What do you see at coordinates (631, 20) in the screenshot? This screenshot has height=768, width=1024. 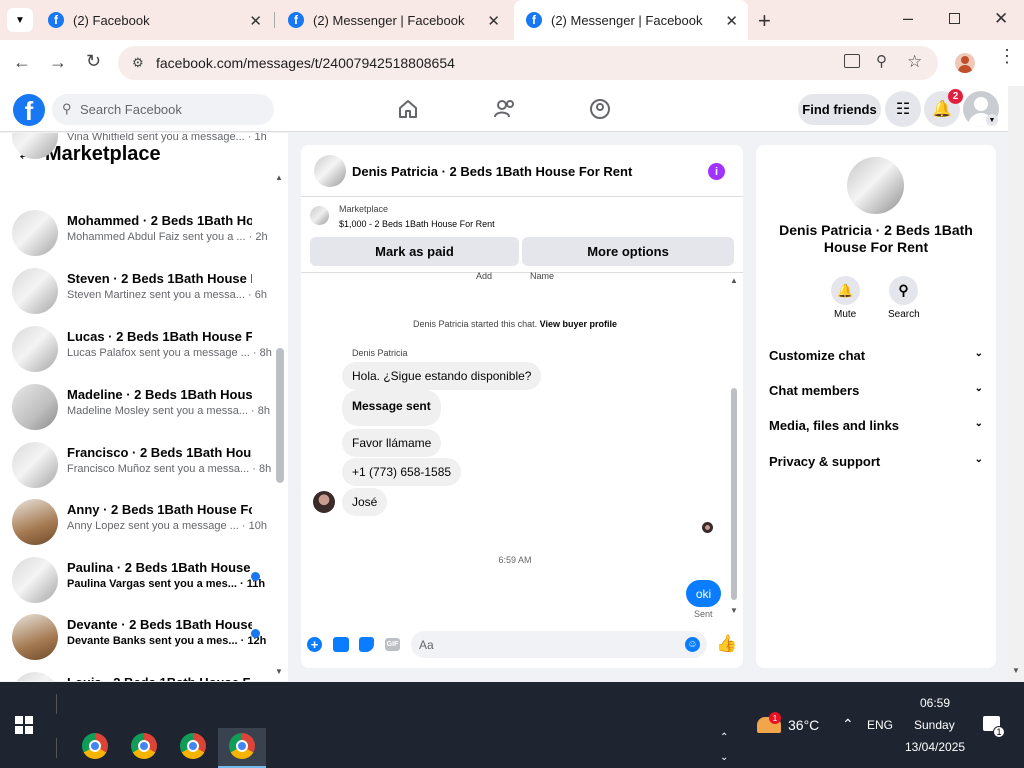 I see `browser-tab-3-active: f (2) Messenger | Facebook ✕` at bounding box center [631, 20].